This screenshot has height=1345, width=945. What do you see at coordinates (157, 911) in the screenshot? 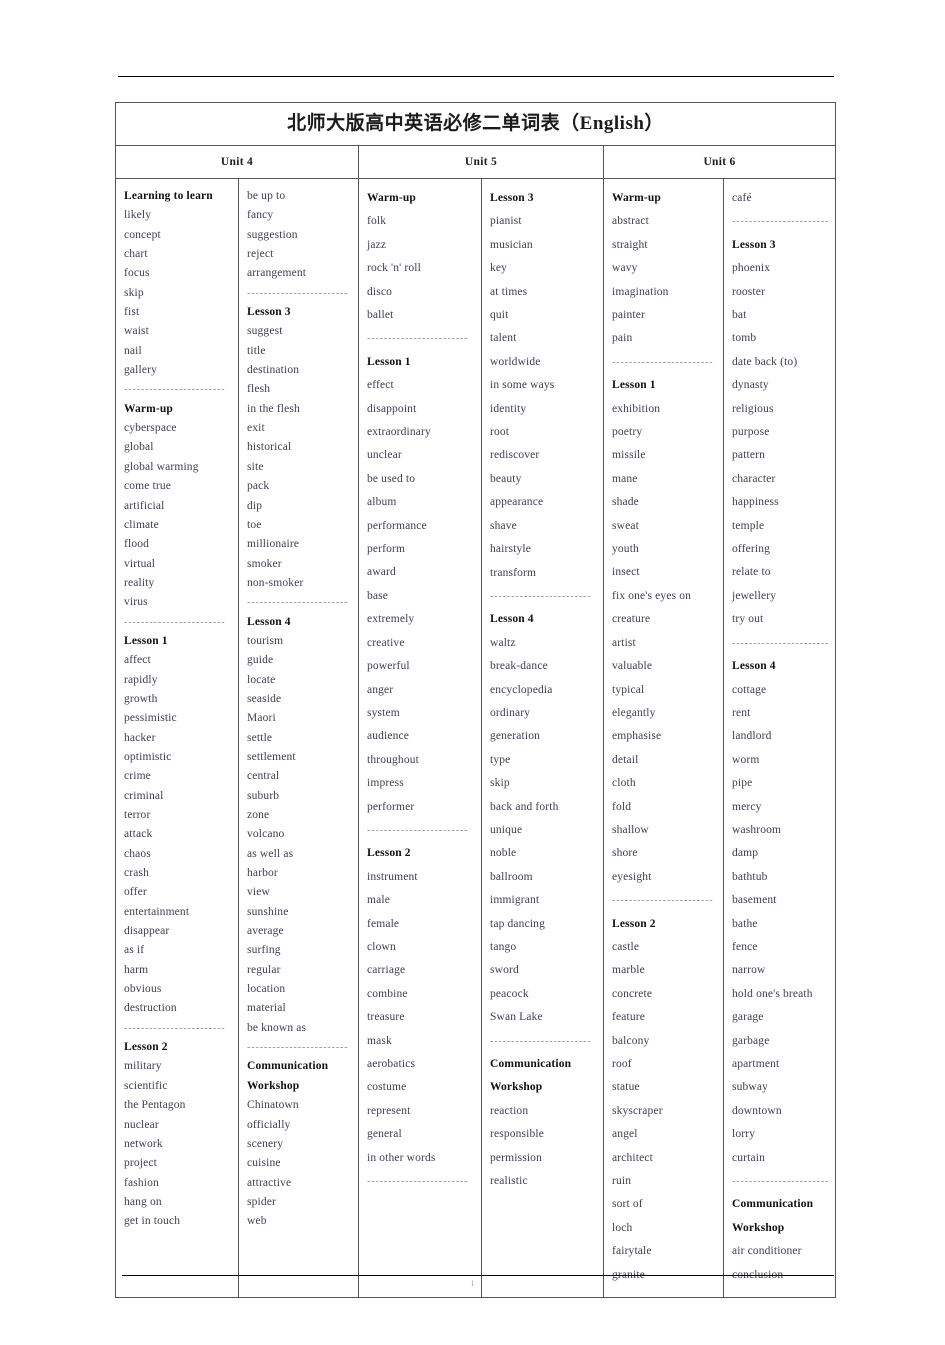
I see `vocabulary-word: entertainment` at bounding box center [157, 911].